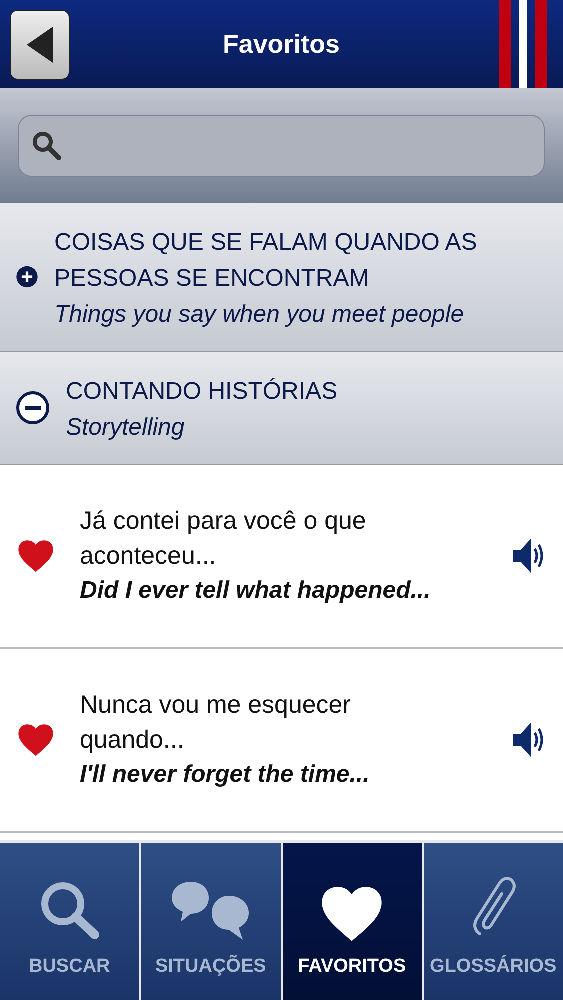  I want to click on category-subtitle: Storytelling, so click(126, 428).